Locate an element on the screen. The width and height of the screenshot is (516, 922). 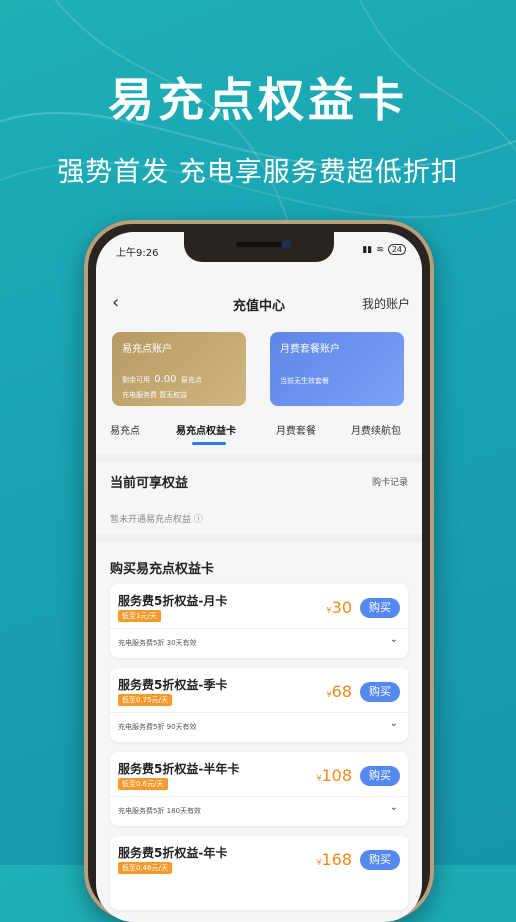
no-benefit-text: 暂未开通易充点权益 ⓘ is located at coordinates (156, 520).